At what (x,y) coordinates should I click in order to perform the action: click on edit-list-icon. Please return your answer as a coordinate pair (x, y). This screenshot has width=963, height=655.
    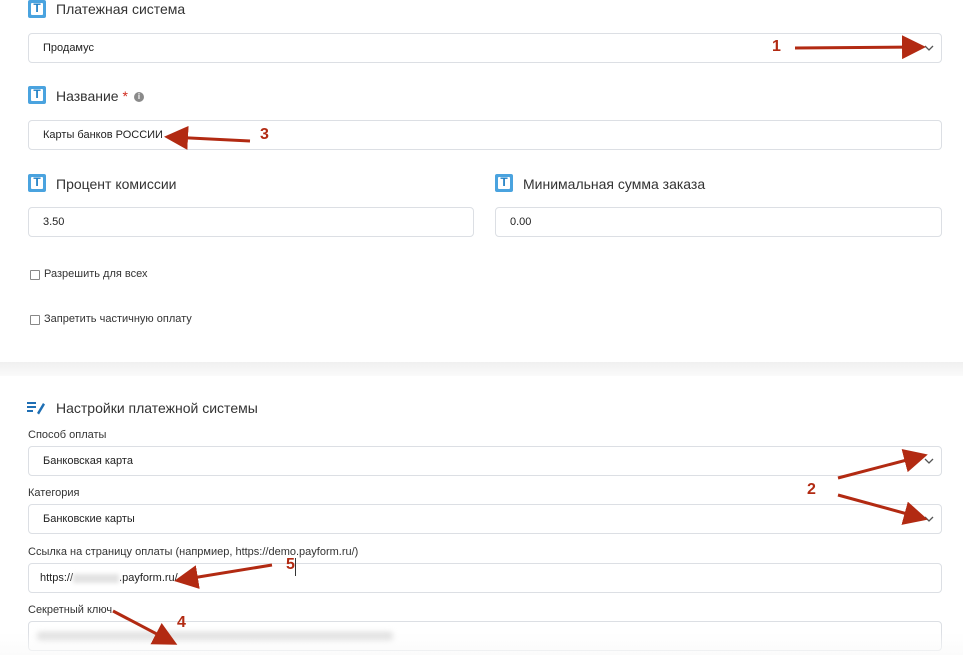
    Looking at the image, I should click on (36, 408).